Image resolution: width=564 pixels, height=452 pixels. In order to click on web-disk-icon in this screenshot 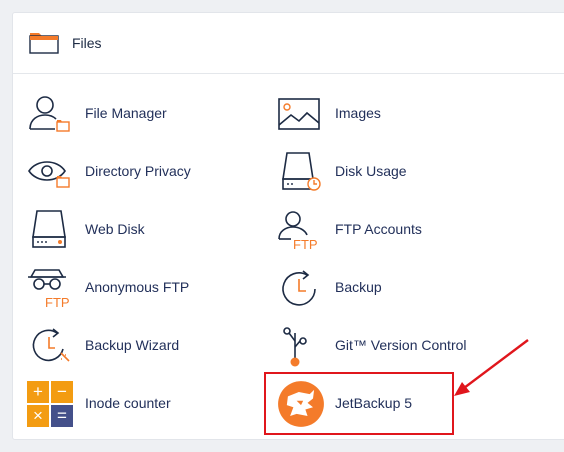, I will do `click(49, 229)`.